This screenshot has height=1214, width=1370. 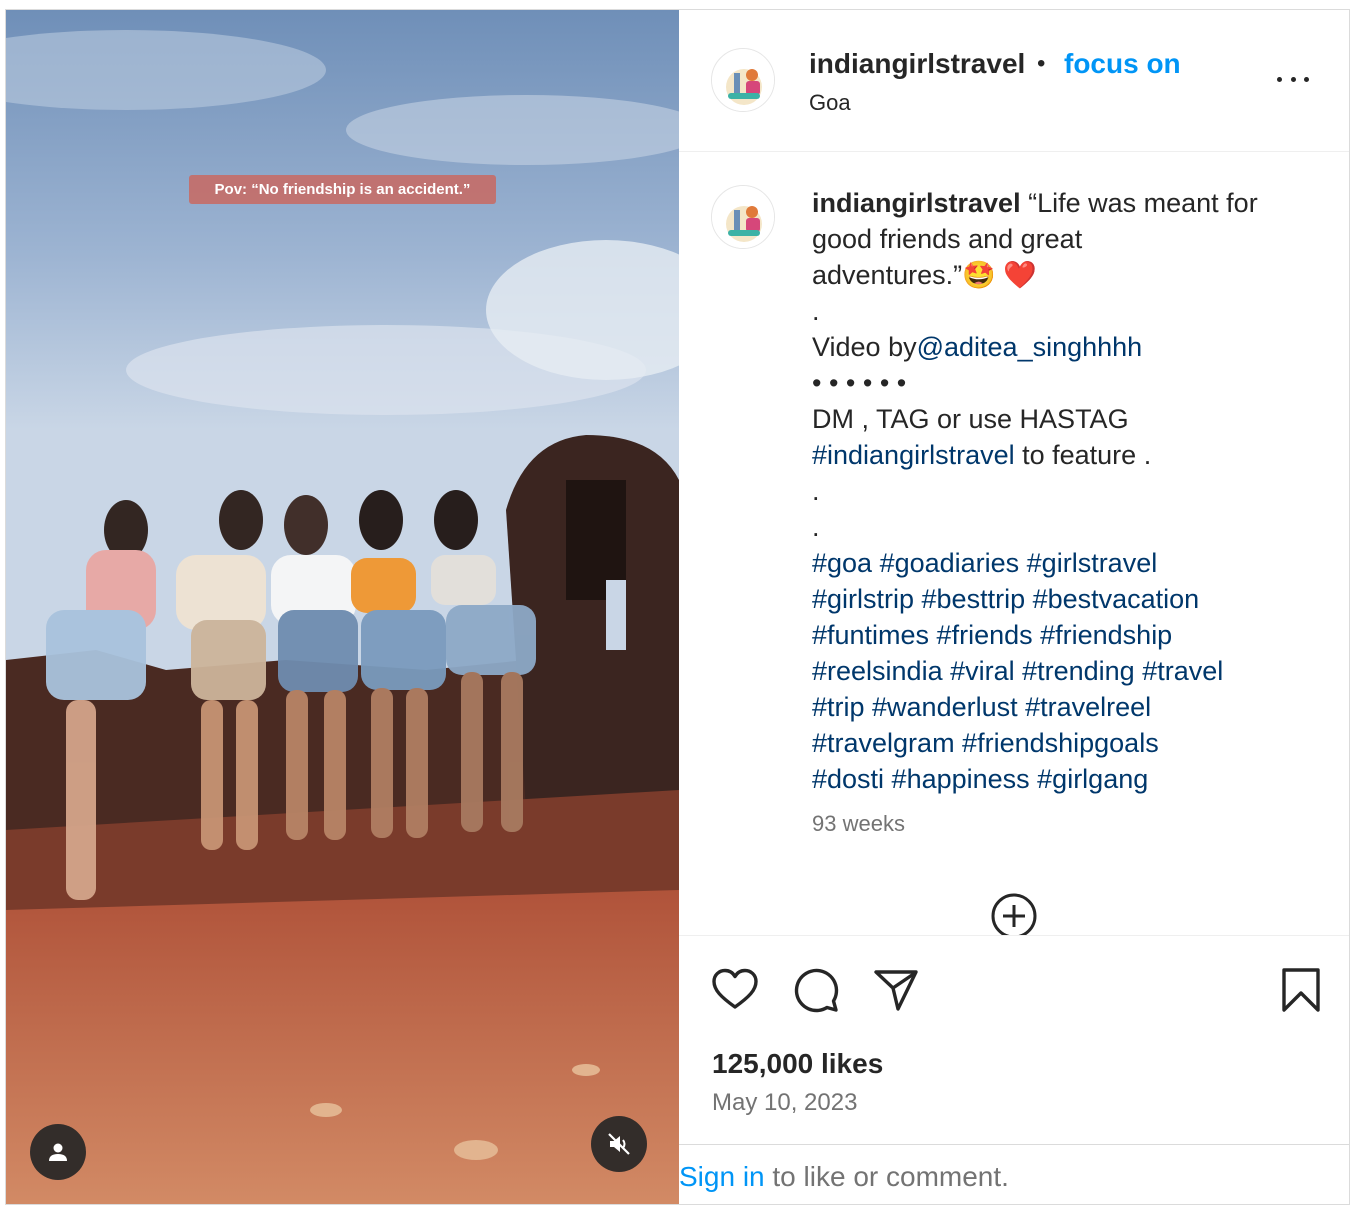 I want to click on follow-button: focus on, so click(x=1122, y=64).